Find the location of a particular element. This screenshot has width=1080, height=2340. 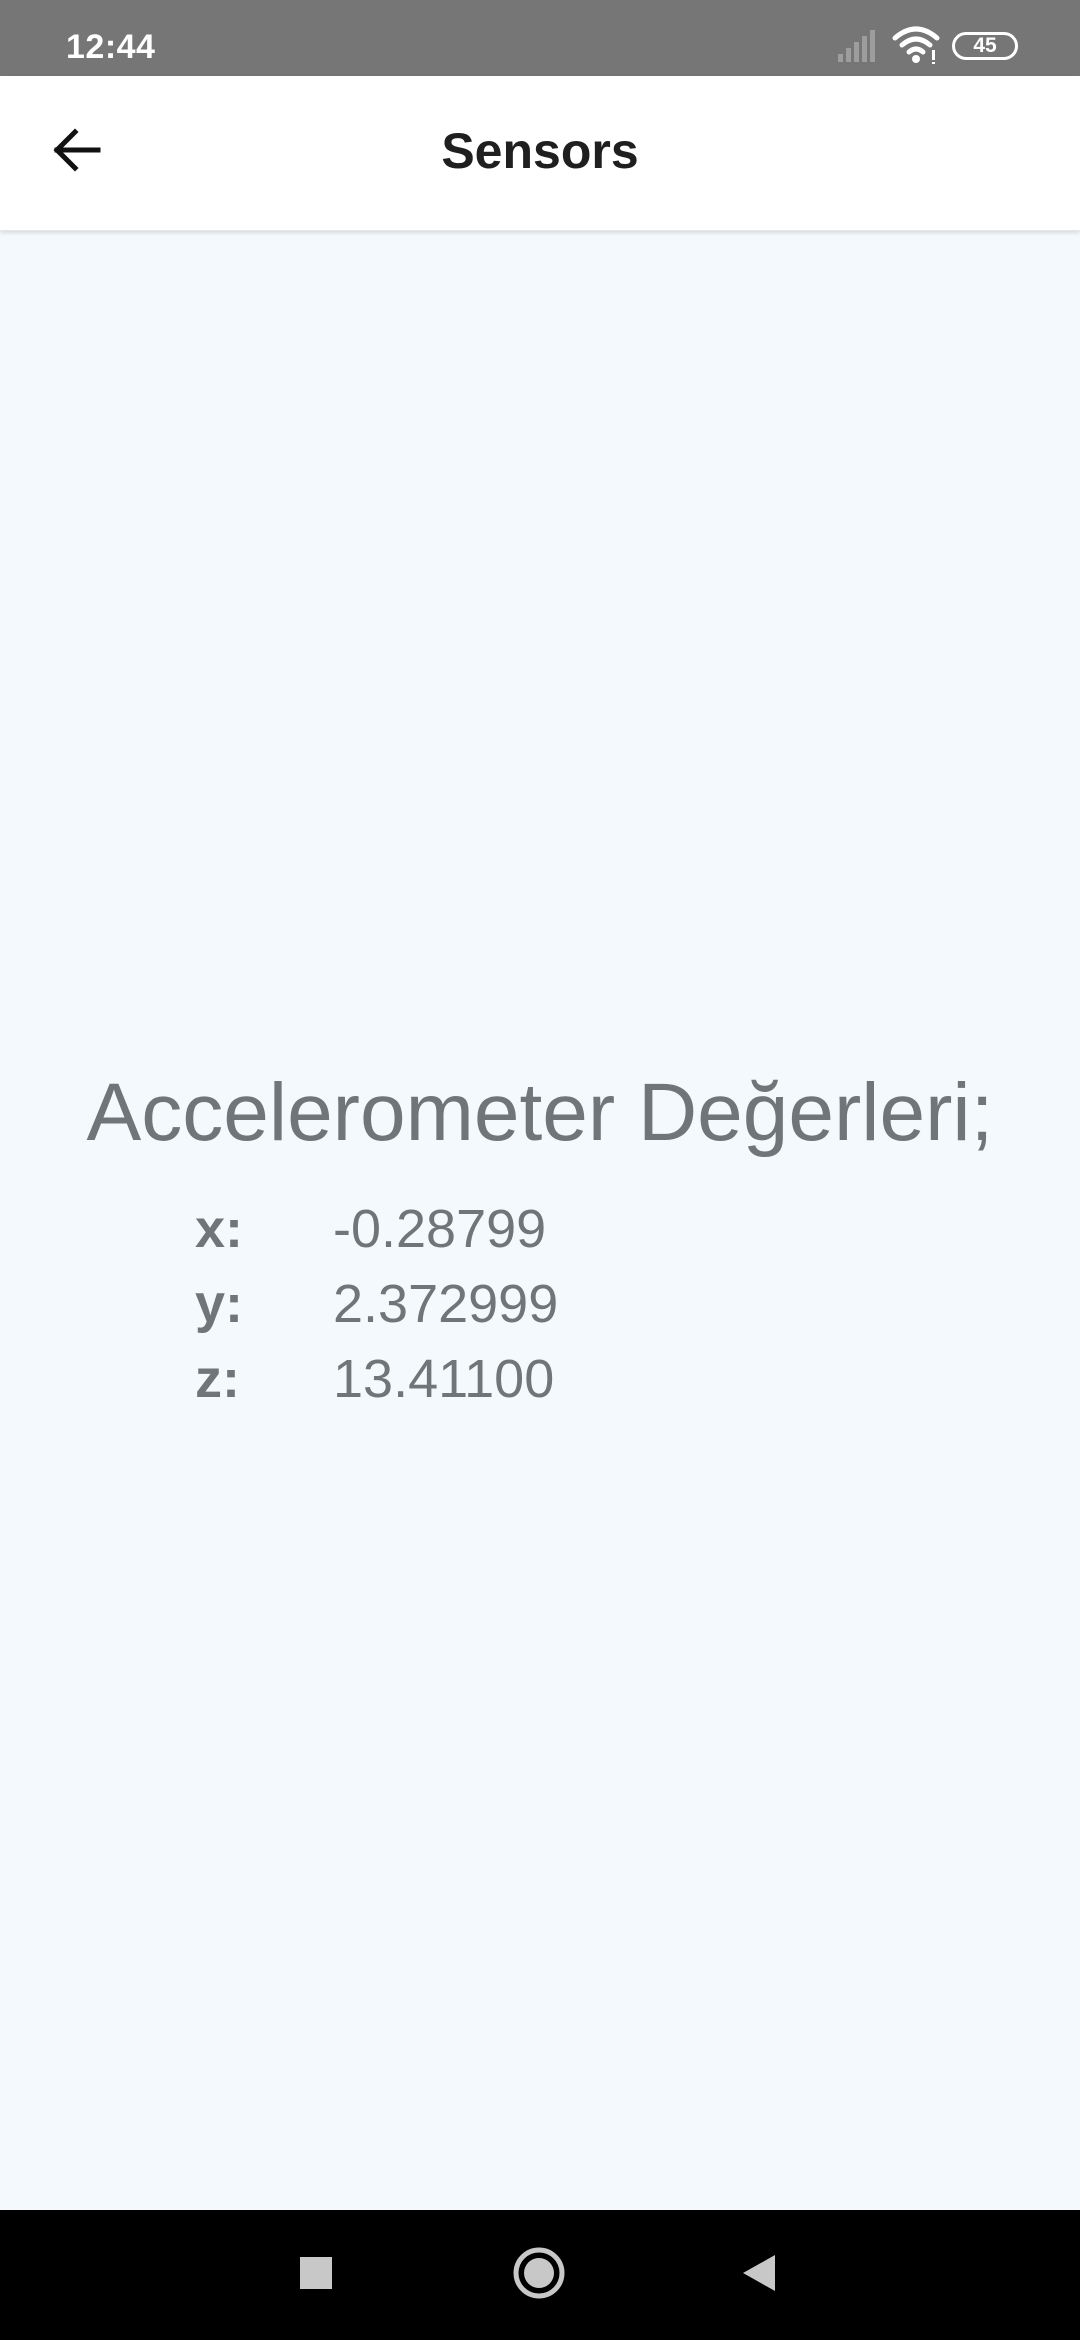

sensor-heading: Accelerometer Değerleri; is located at coordinates (540, 1112).